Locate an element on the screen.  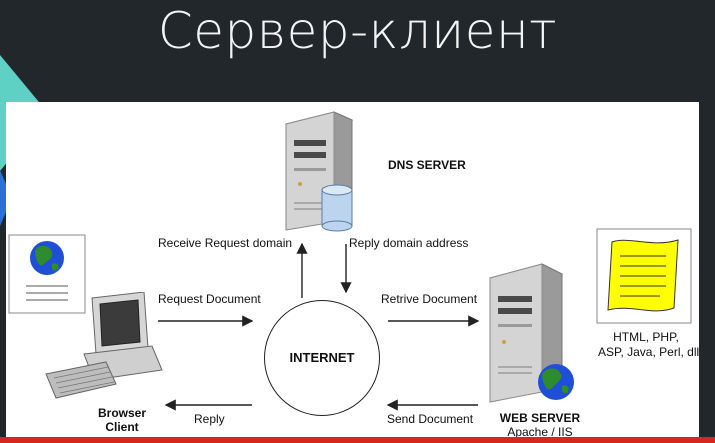
receive-request-domain-label: Receive Request domain is located at coordinates (225, 243).